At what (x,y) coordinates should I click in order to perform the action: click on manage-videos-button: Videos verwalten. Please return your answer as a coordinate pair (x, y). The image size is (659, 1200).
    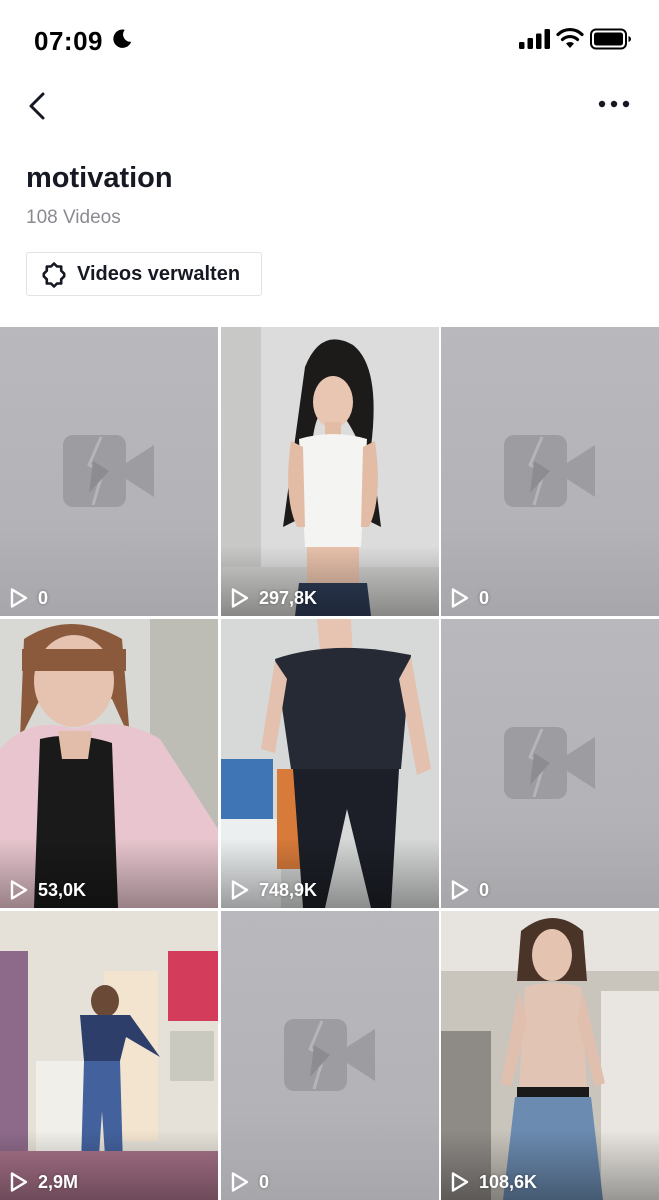
    Looking at the image, I should click on (144, 274).